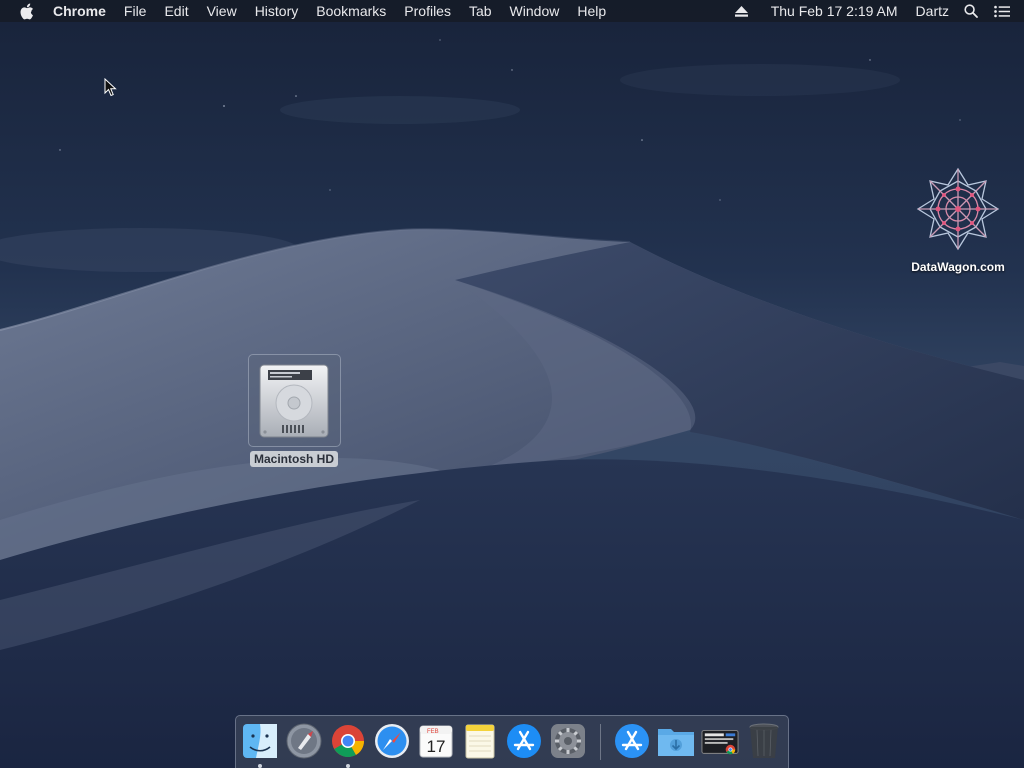 The height and width of the screenshot is (768, 1024). I want to click on dock-item-recent-document, so click(720, 741).